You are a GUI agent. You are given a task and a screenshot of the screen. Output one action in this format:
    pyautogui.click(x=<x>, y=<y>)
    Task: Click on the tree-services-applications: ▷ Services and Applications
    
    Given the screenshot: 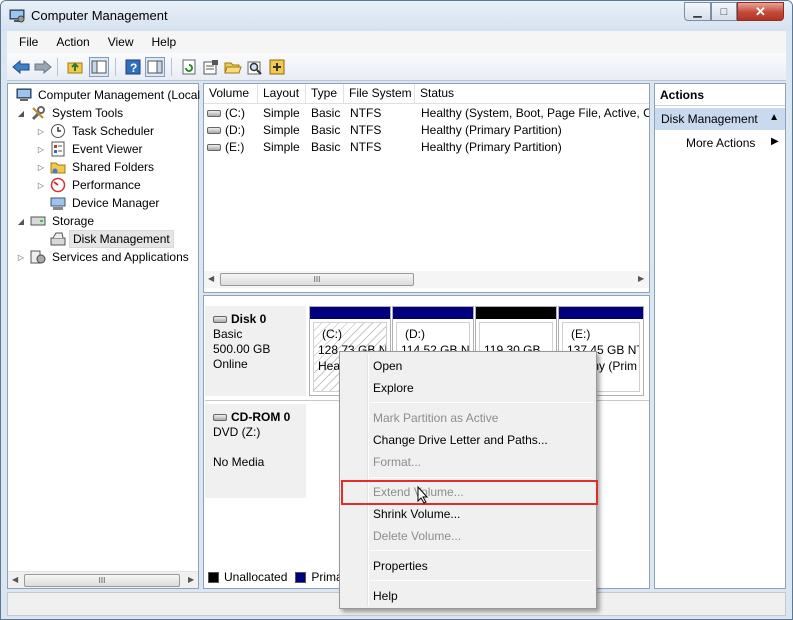 What is the action you would take?
    pyautogui.click(x=104, y=257)
    